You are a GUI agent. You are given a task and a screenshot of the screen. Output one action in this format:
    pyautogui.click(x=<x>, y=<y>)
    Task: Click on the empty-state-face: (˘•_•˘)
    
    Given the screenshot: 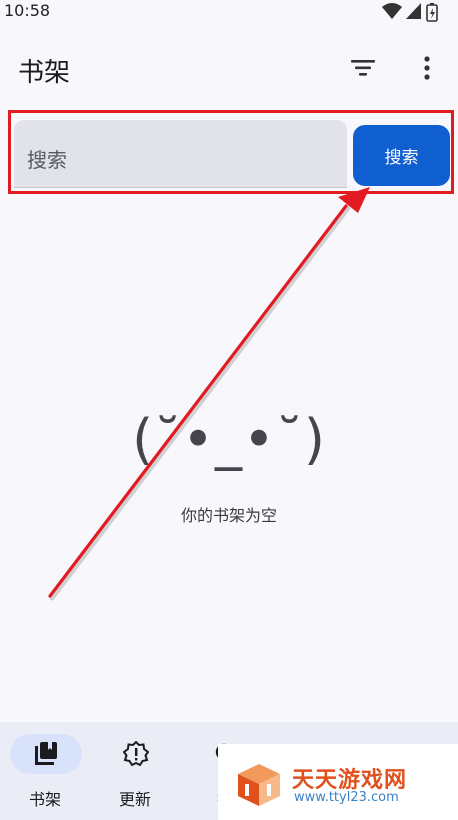 What is the action you would take?
    pyautogui.click(x=229, y=439)
    